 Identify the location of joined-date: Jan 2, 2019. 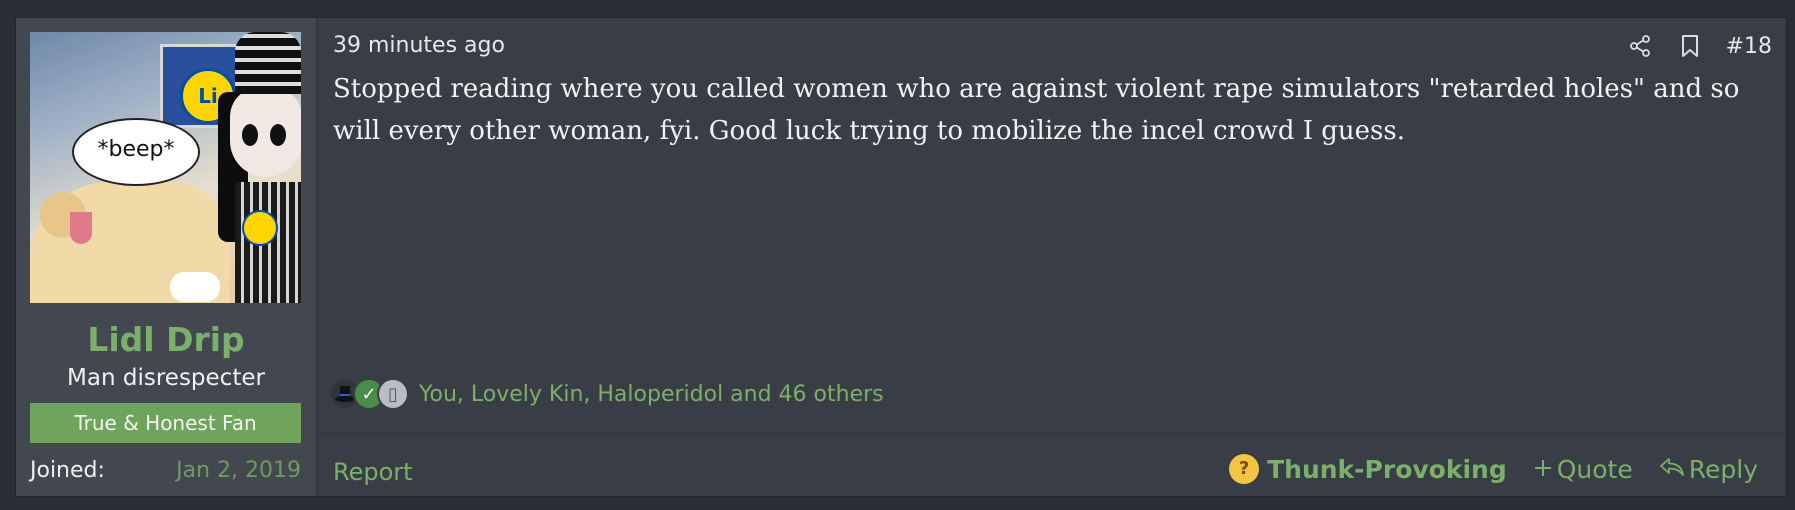
(238, 470).